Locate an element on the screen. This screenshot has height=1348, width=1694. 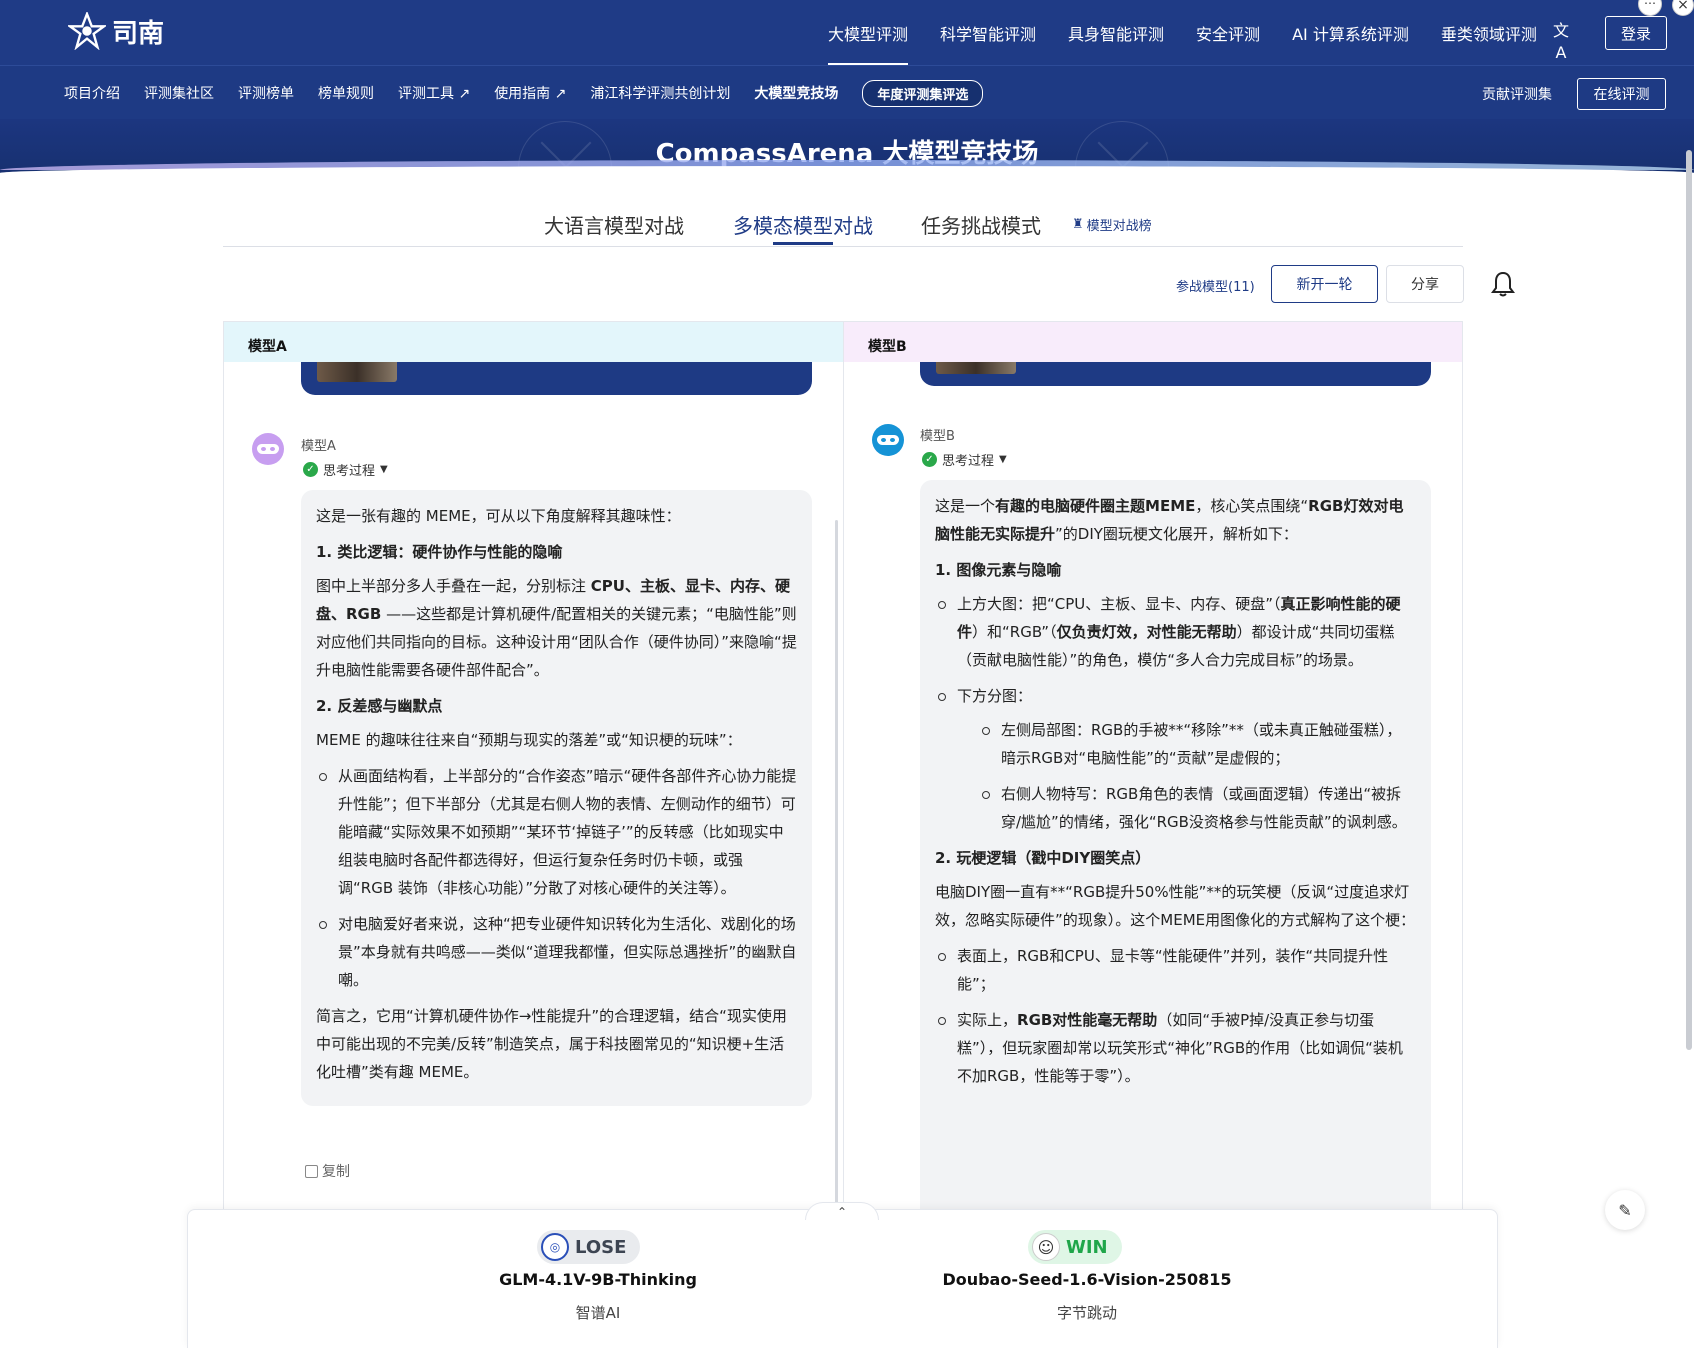
subnav-rules: 榜单规则 is located at coordinates (346, 93).